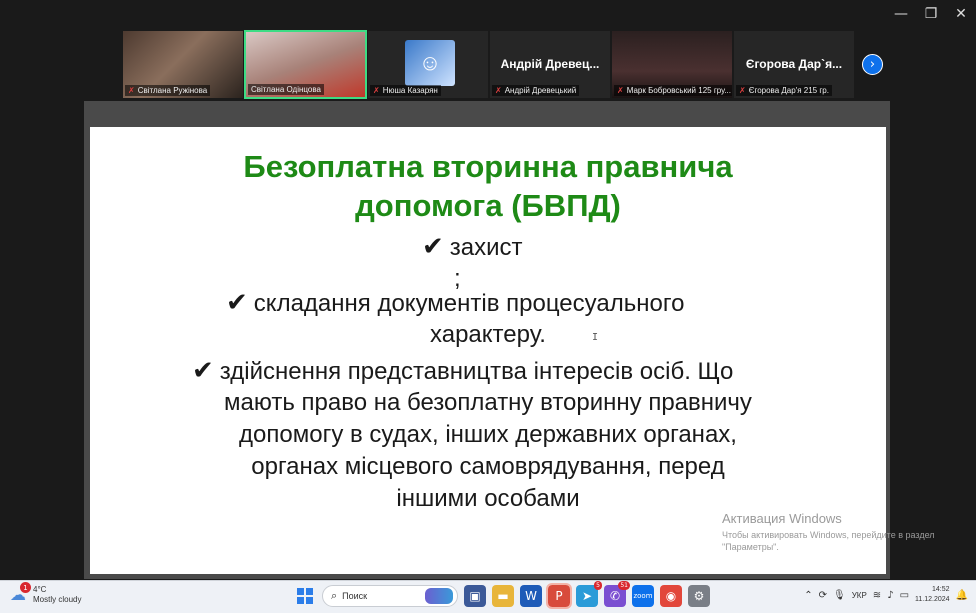 Image resolution: width=976 pixels, height=613 pixels. Describe the element at coordinates (531, 596) in the screenshot. I see `word-icon: W` at that location.